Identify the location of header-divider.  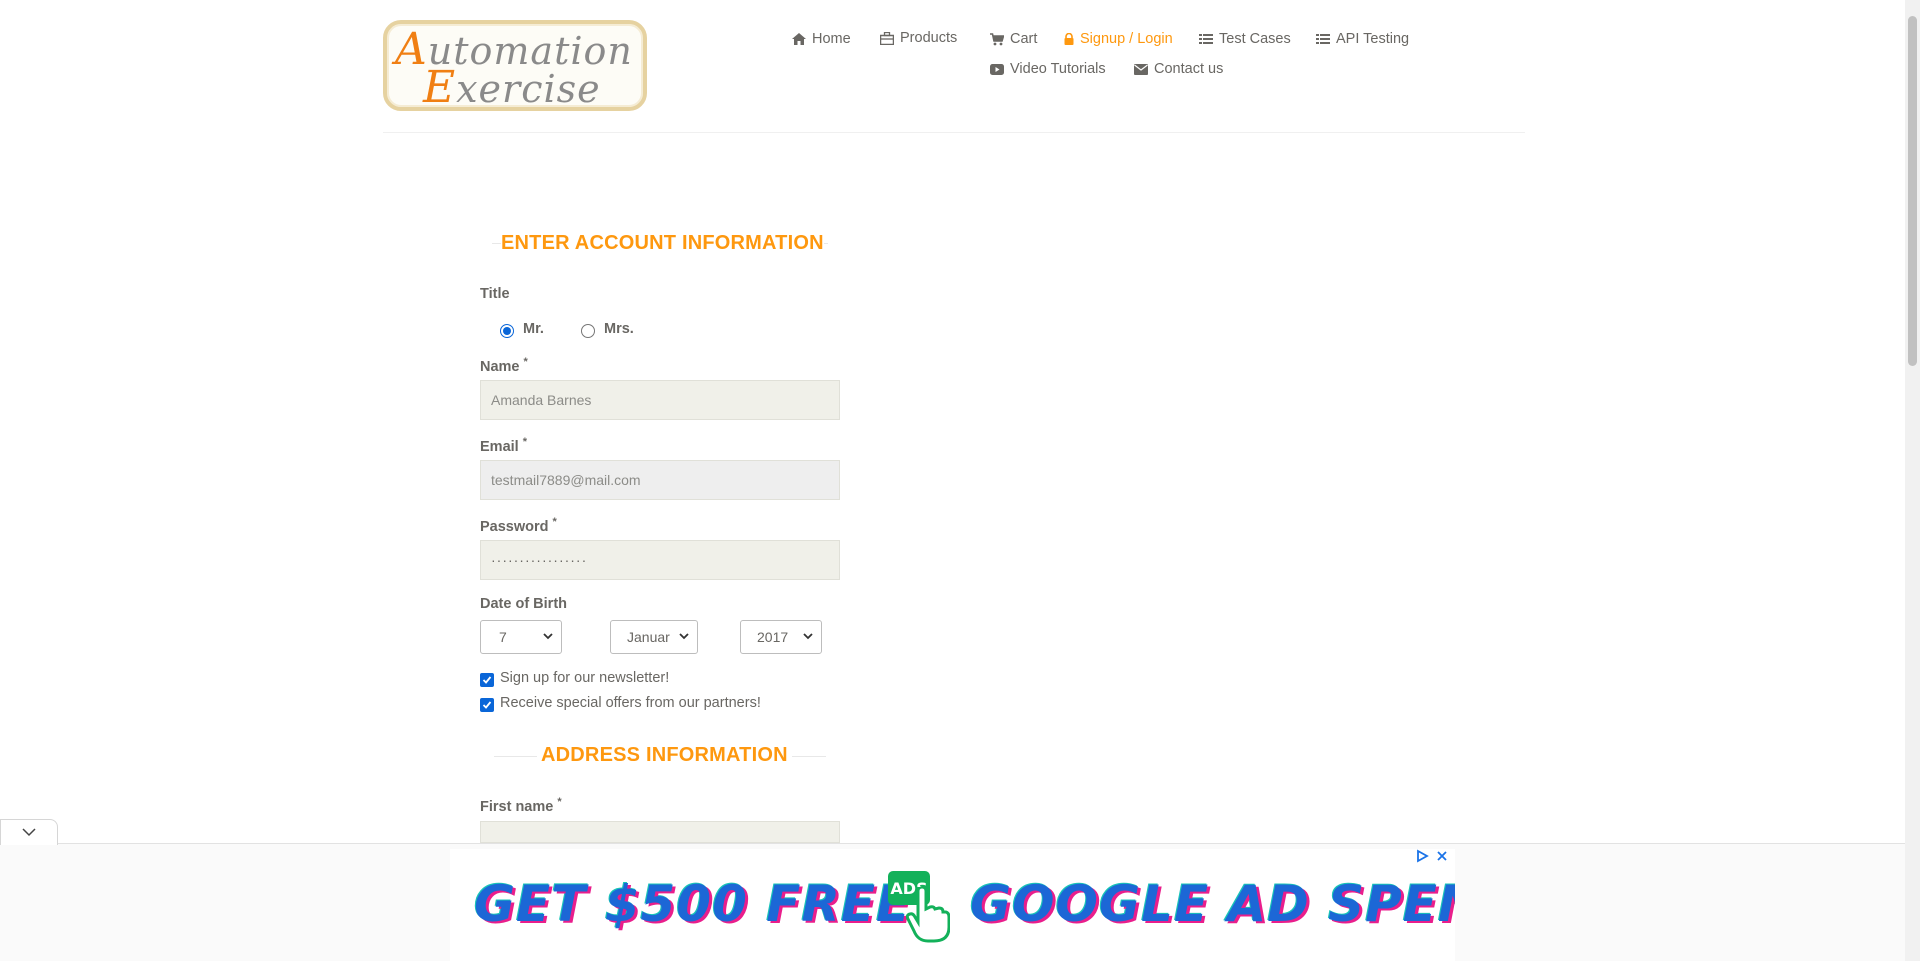
(954, 132).